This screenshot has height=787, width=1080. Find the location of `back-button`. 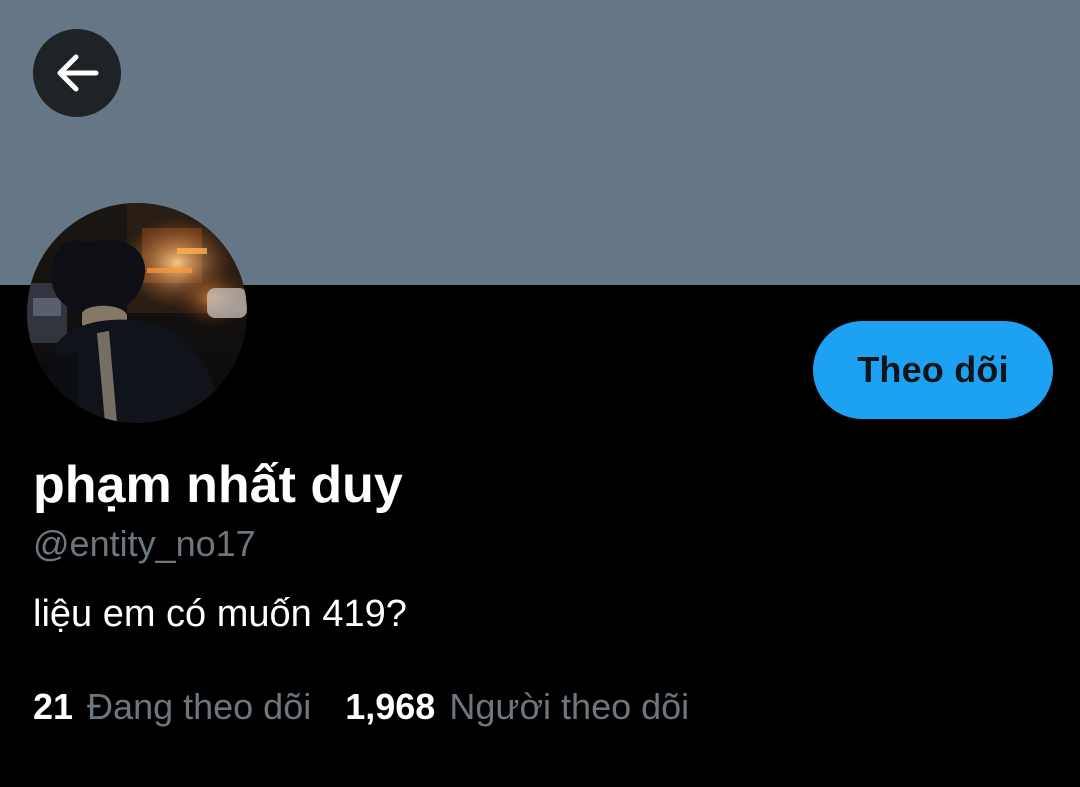

back-button is located at coordinates (77, 73).